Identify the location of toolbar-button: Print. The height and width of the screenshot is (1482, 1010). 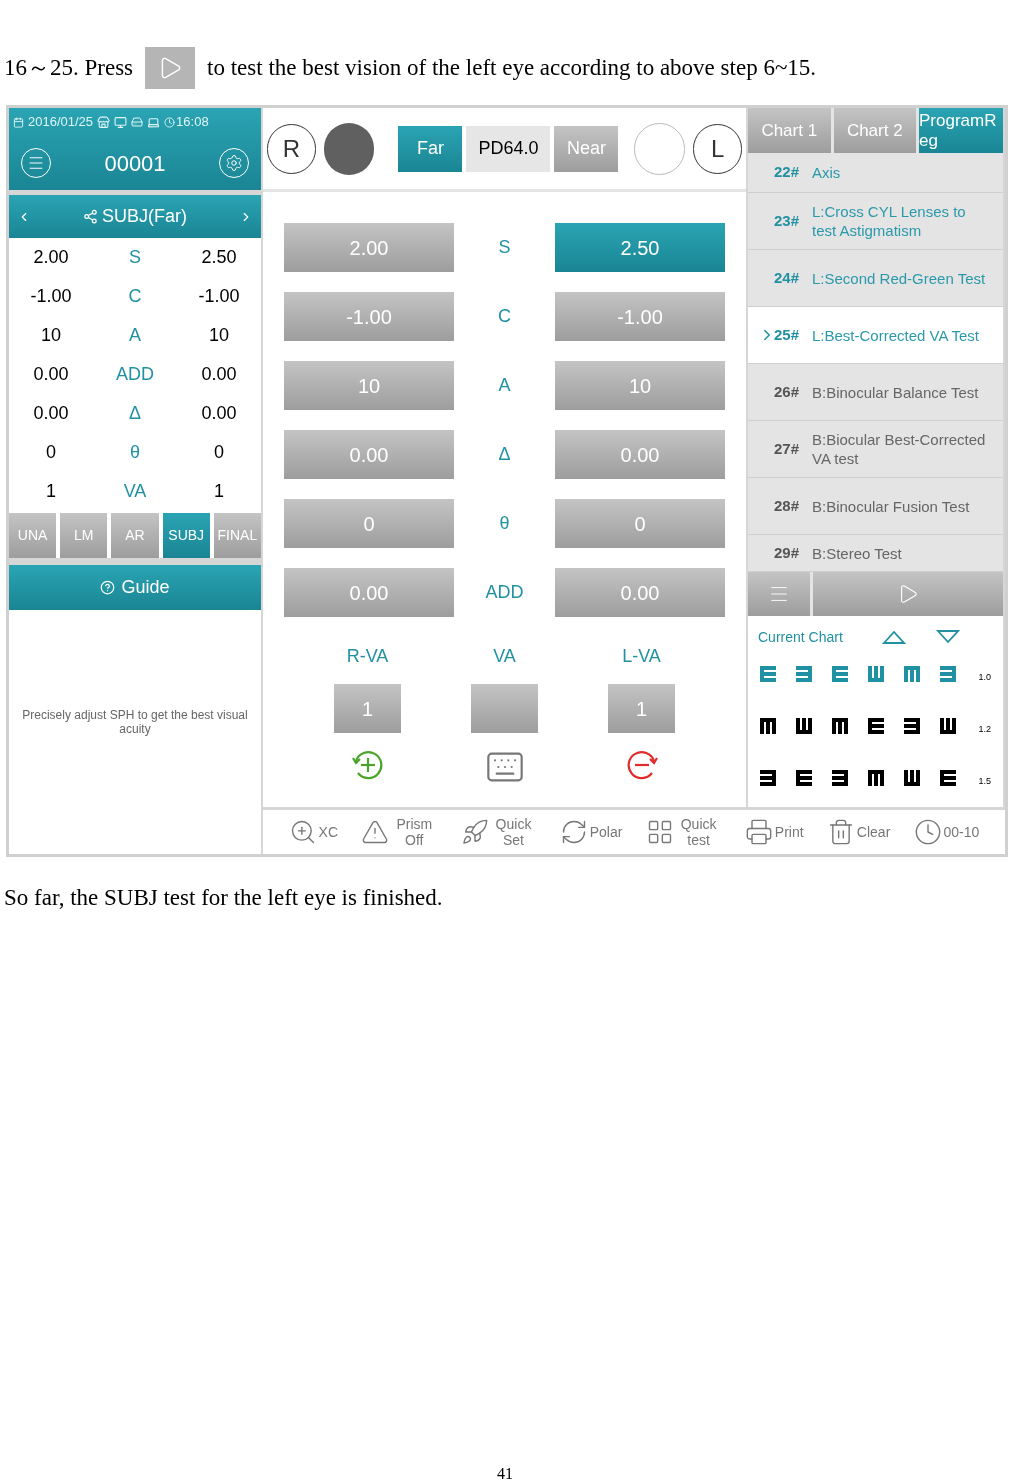
(774, 832).